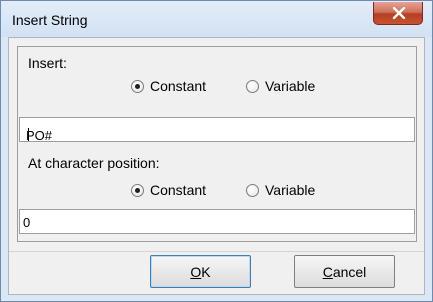 This screenshot has width=433, height=302. What do you see at coordinates (217, 130) in the screenshot?
I see `insert-text-field: PO#` at bounding box center [217, 130].